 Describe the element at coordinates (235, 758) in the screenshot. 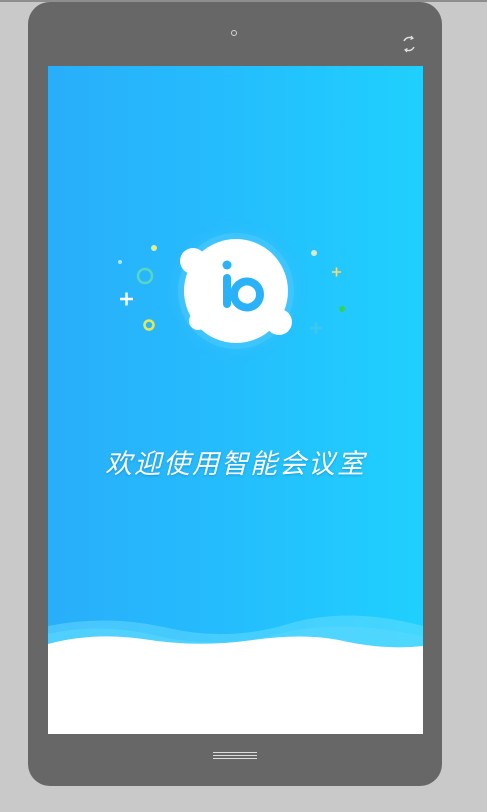

I see `home-button` at that location.